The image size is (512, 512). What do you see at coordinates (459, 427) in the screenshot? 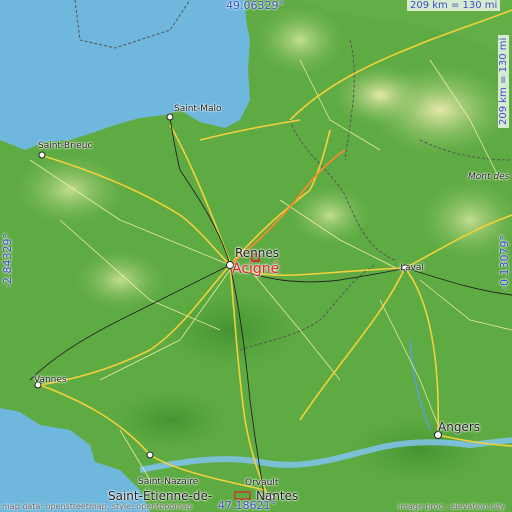
I see `label-angers: Angers` at bounding box center [459, 427].